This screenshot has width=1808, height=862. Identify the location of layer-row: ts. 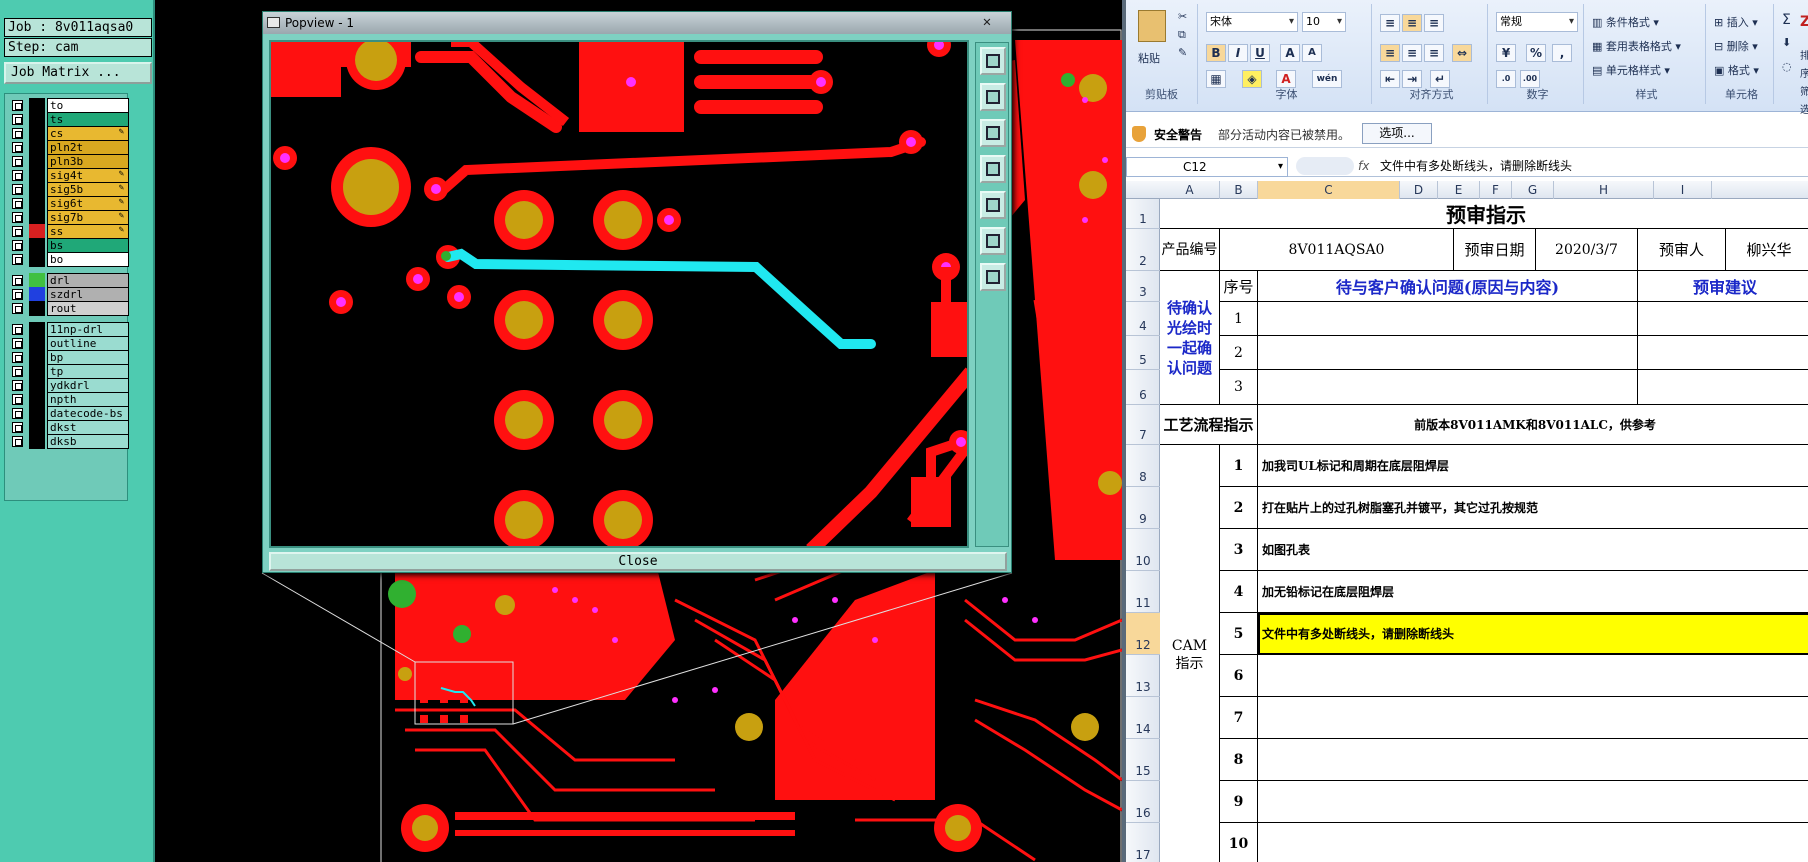
(69, 119).